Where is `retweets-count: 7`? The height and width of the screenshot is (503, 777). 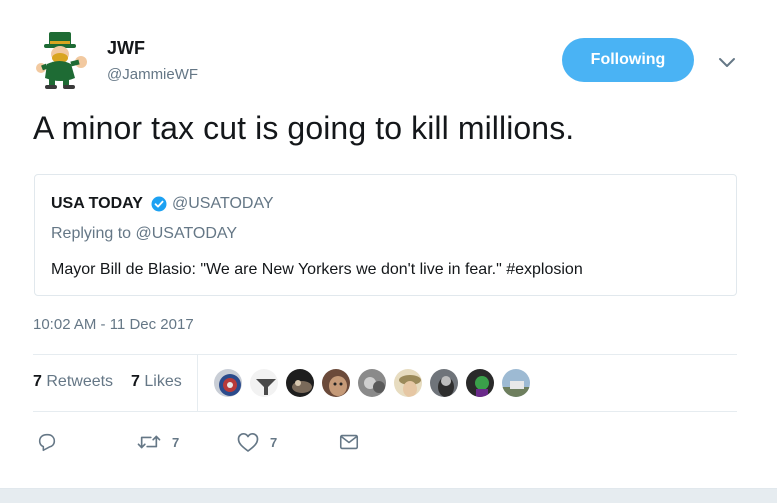
retweets-count: 7 is located at coordinates (37, 381).